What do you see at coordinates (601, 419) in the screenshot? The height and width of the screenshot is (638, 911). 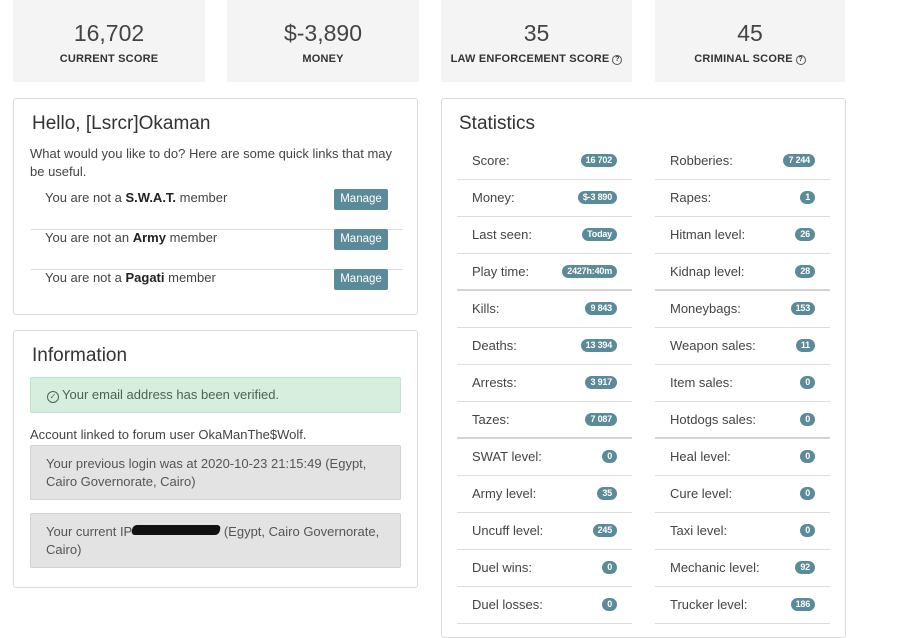 I see `stat-row-badge: 7 087` at bounding box center [601, 419].